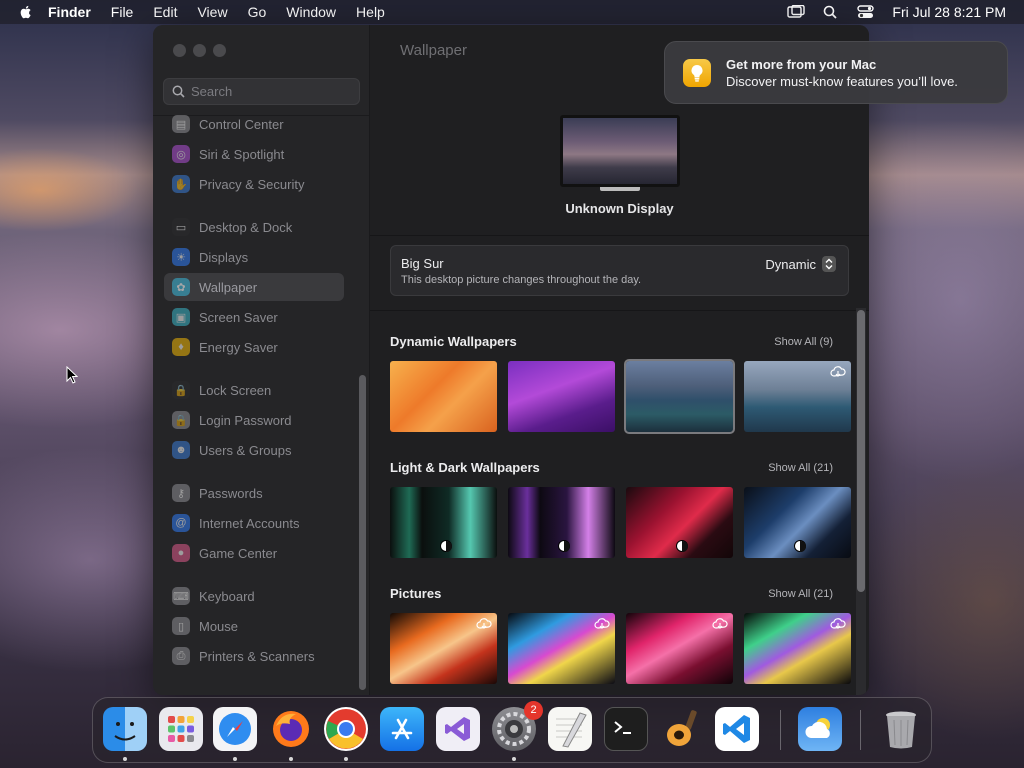  Describe the element at coordinates (181, 124) in the screenshot. I see `control-center-icon: ▤` at that location.